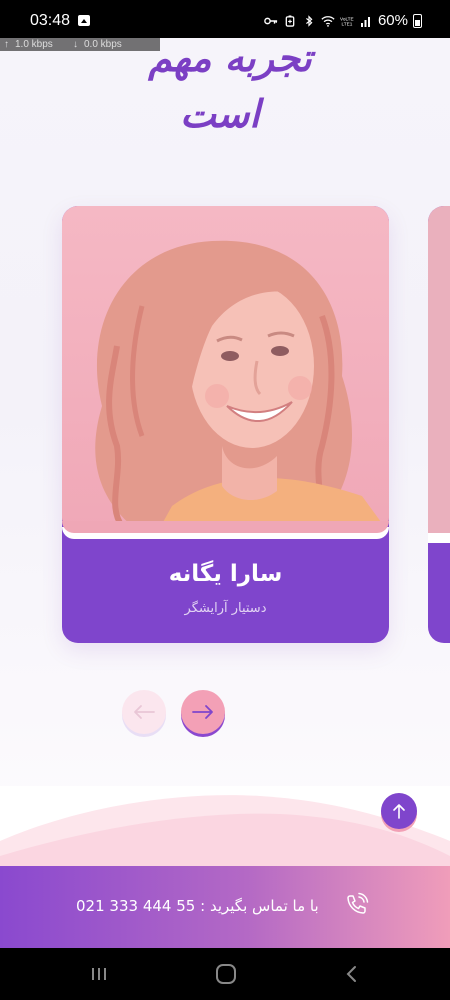 The width and height of the screenshot is (450, 1000). I want to click on arrow-up-icon, so click(399, 811).